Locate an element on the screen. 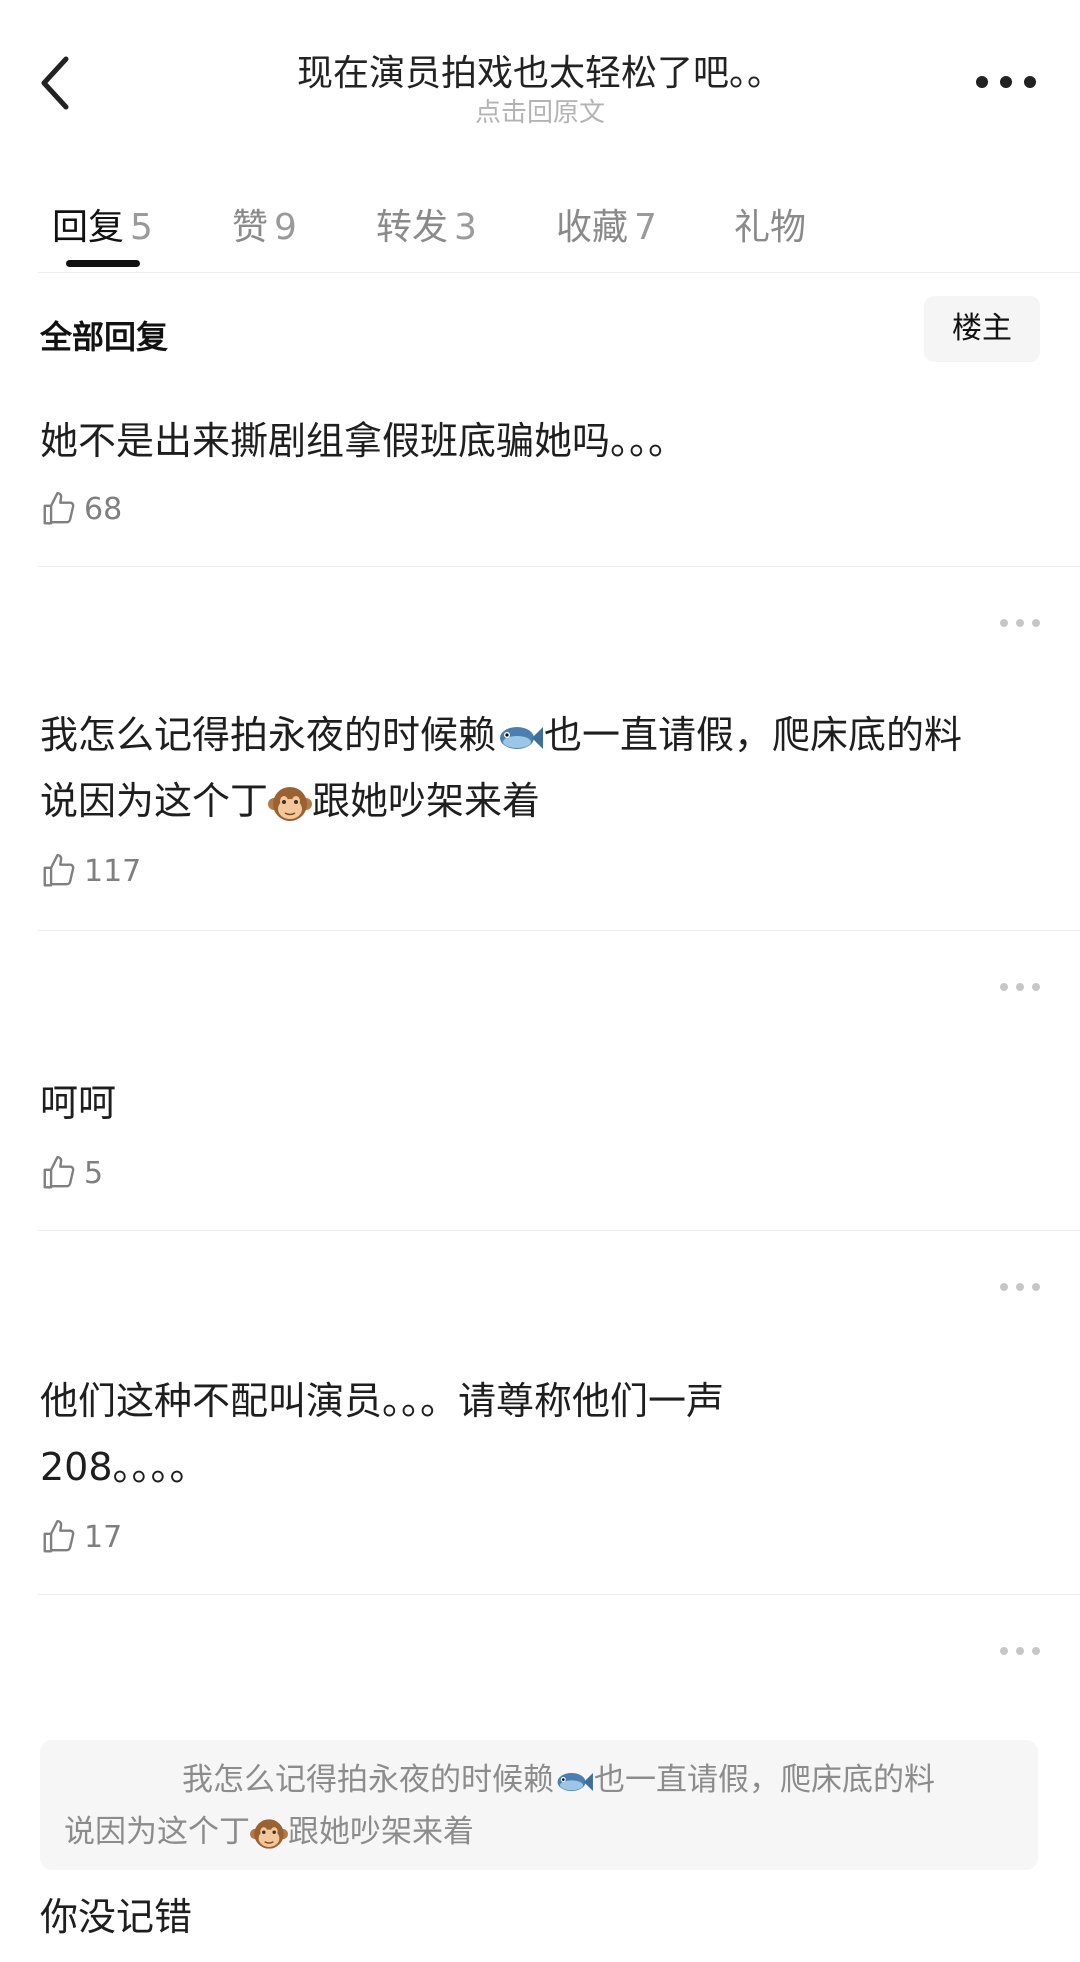 Image resolution: width=1080 pixels, height=1962 pixels. page-title: 现在演员拍戏也太轻松了吧。。 is located at coordinates (539, 73).